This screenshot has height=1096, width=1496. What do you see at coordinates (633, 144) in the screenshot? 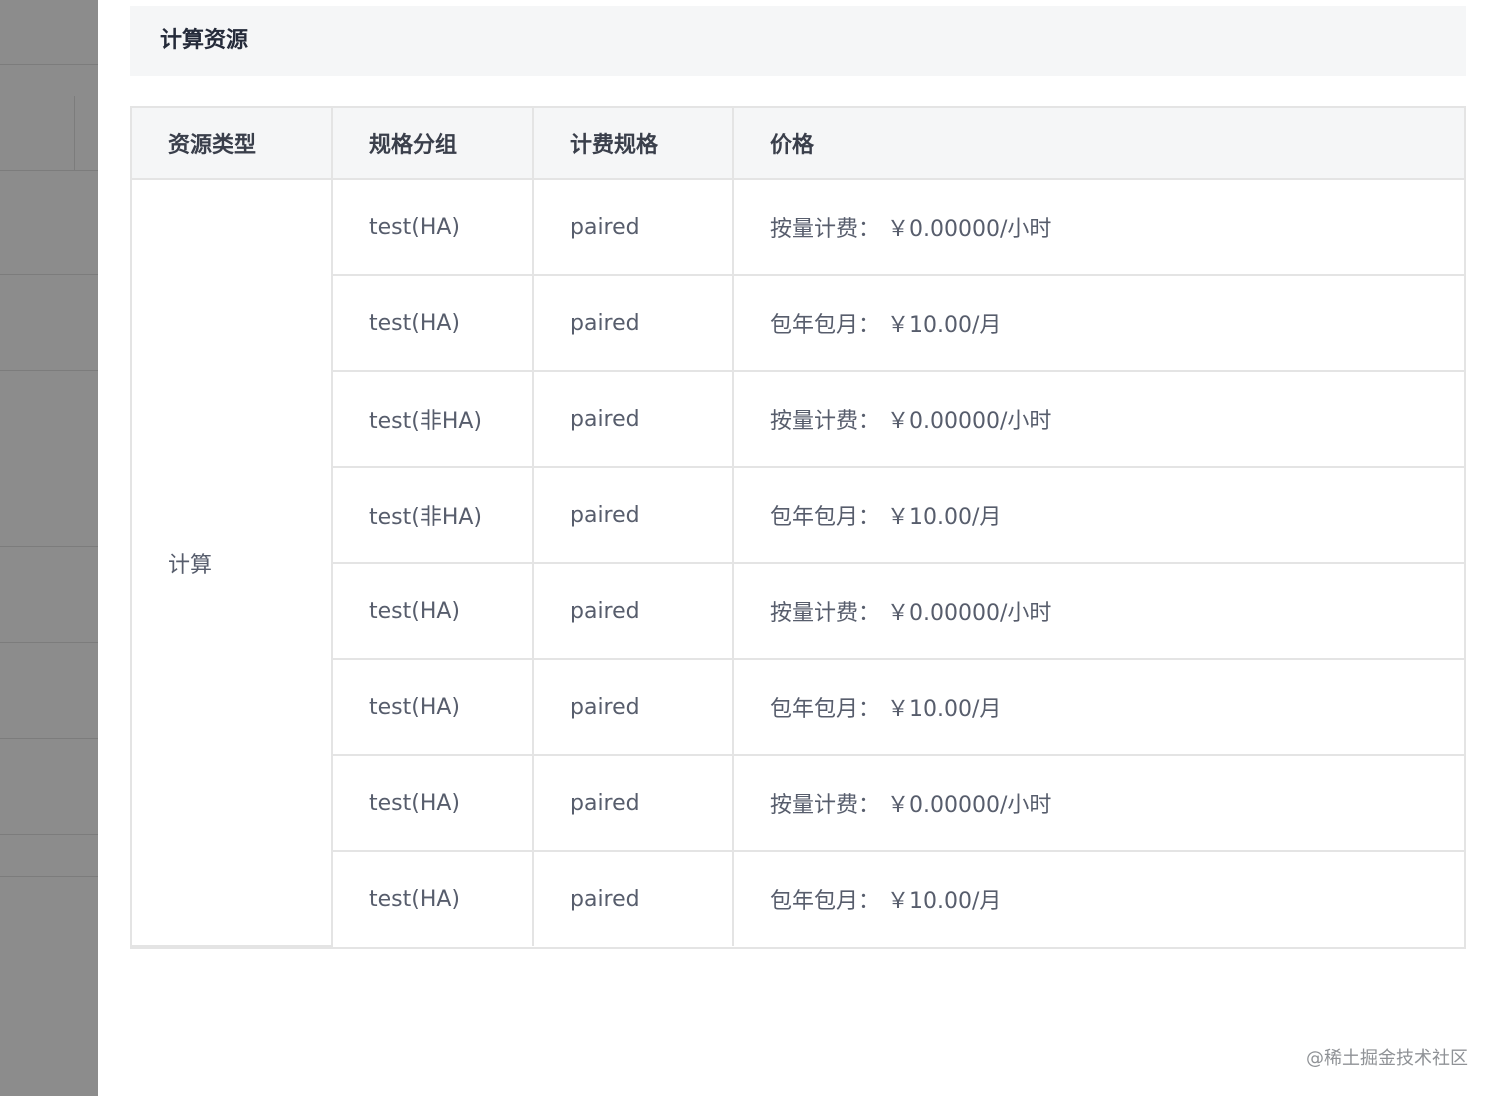
I see `header-billing-spec: 计费规格` at bounding box center [633, 144].